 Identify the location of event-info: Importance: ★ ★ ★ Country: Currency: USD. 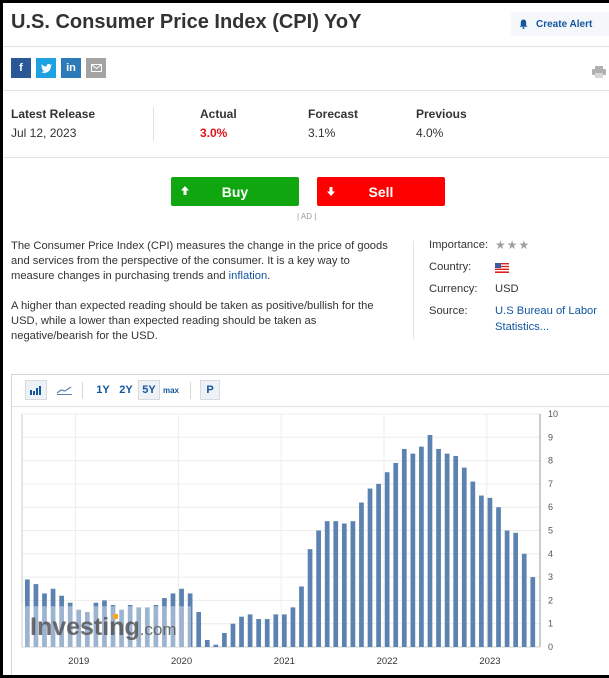
(517, 286).